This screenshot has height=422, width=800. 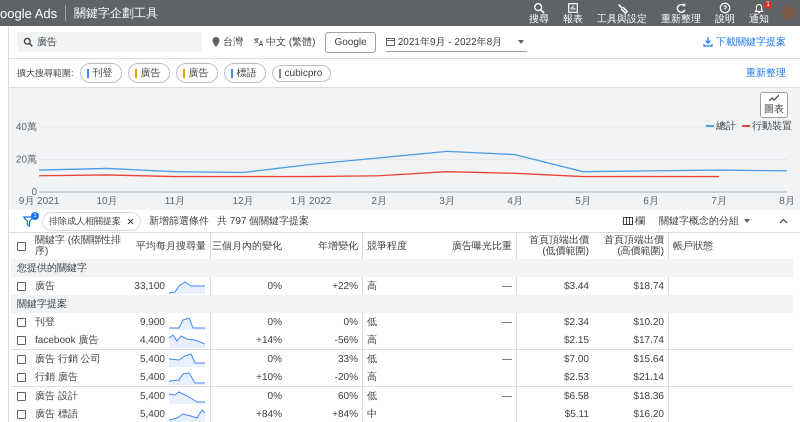 What do you see at coordinates (576, 377) in the screenshot?
I see `table-cell: $2.53` at bounding box center [576, 377].